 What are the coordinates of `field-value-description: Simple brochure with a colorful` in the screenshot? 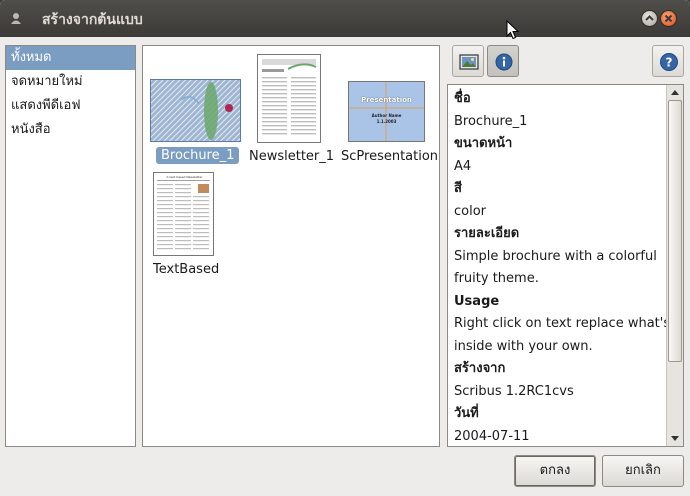 It's located at (555, 256).